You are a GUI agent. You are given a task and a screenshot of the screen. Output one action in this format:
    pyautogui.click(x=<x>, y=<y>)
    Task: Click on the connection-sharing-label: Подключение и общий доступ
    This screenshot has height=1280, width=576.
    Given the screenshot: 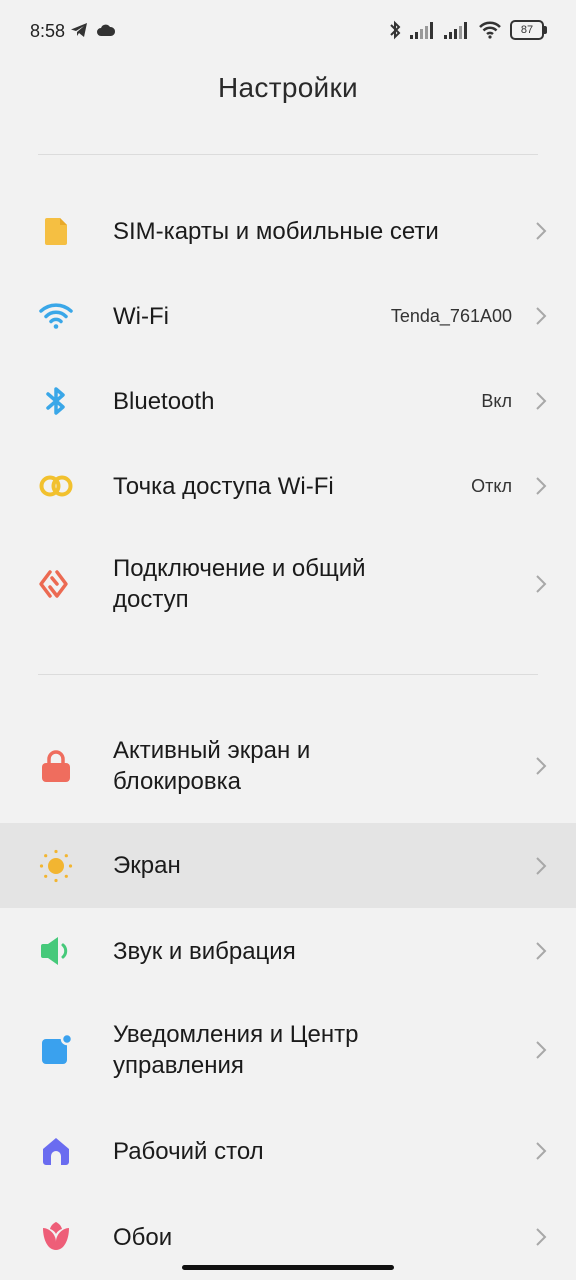 What is the action you would take?
    pyautogui.click(x=239, y=584)
    